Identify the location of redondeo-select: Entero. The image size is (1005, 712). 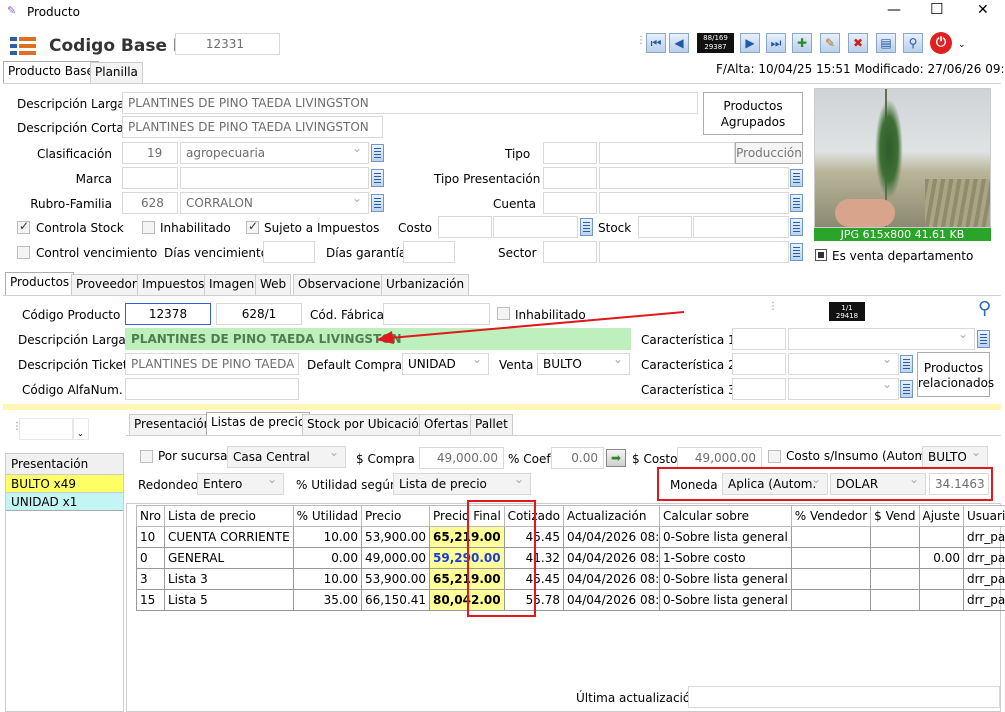
(240, 484).